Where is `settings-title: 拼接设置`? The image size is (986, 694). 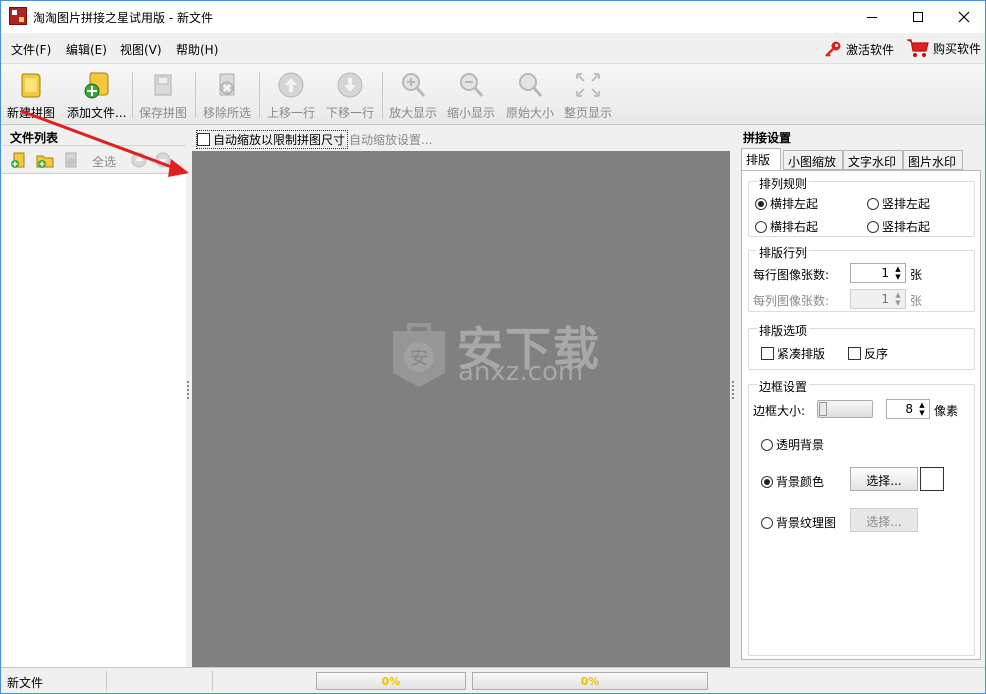 settings-title: 拼接设置 is located at coordinates (767, 138).